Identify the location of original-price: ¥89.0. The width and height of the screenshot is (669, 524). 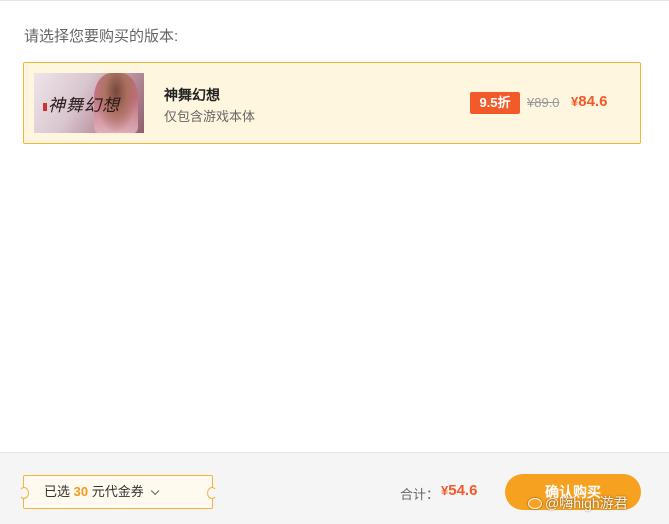
(543, 102).